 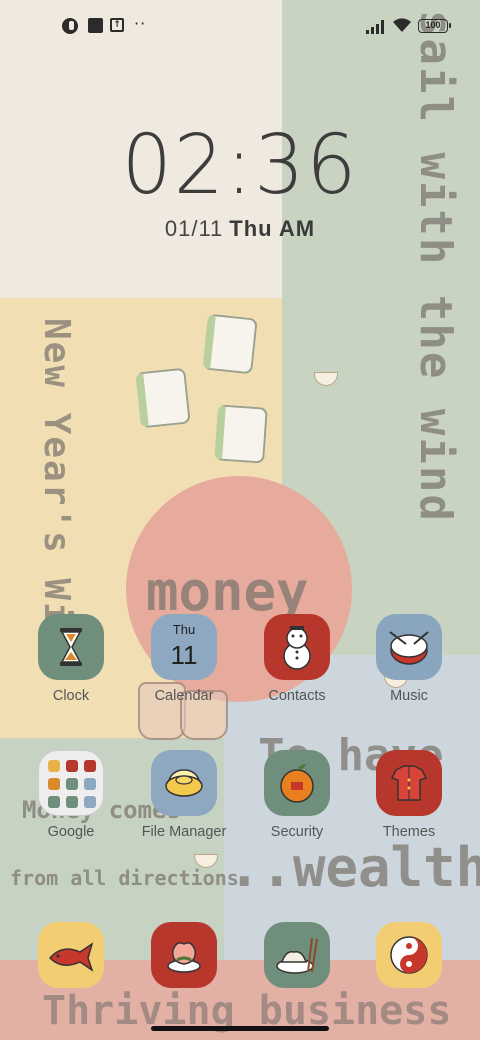 I want to click on mi-icon, so click(x=70, y=26).